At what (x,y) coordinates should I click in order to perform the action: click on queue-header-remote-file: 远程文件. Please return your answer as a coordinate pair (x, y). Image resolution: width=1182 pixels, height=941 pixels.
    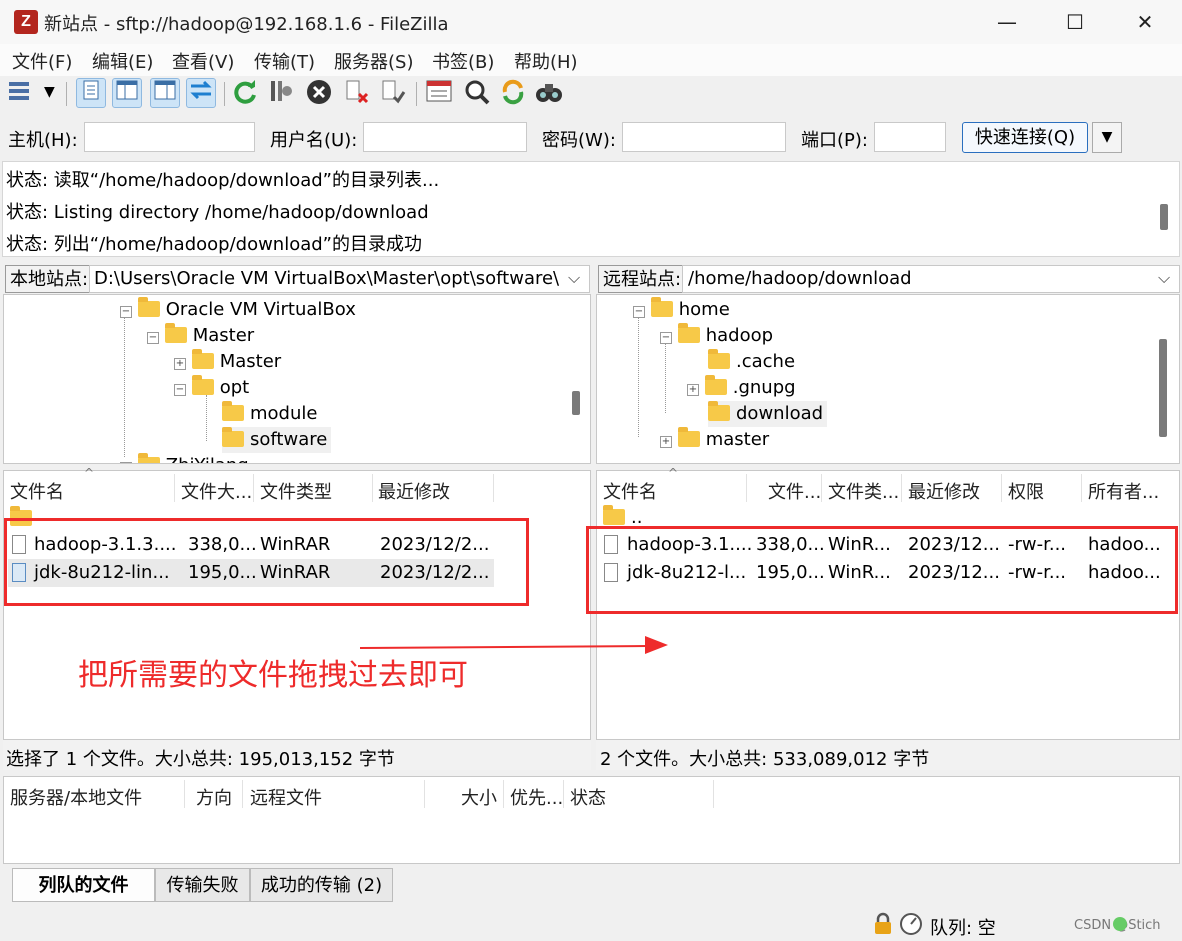
    Looking at the image, I should click on (286, 797).